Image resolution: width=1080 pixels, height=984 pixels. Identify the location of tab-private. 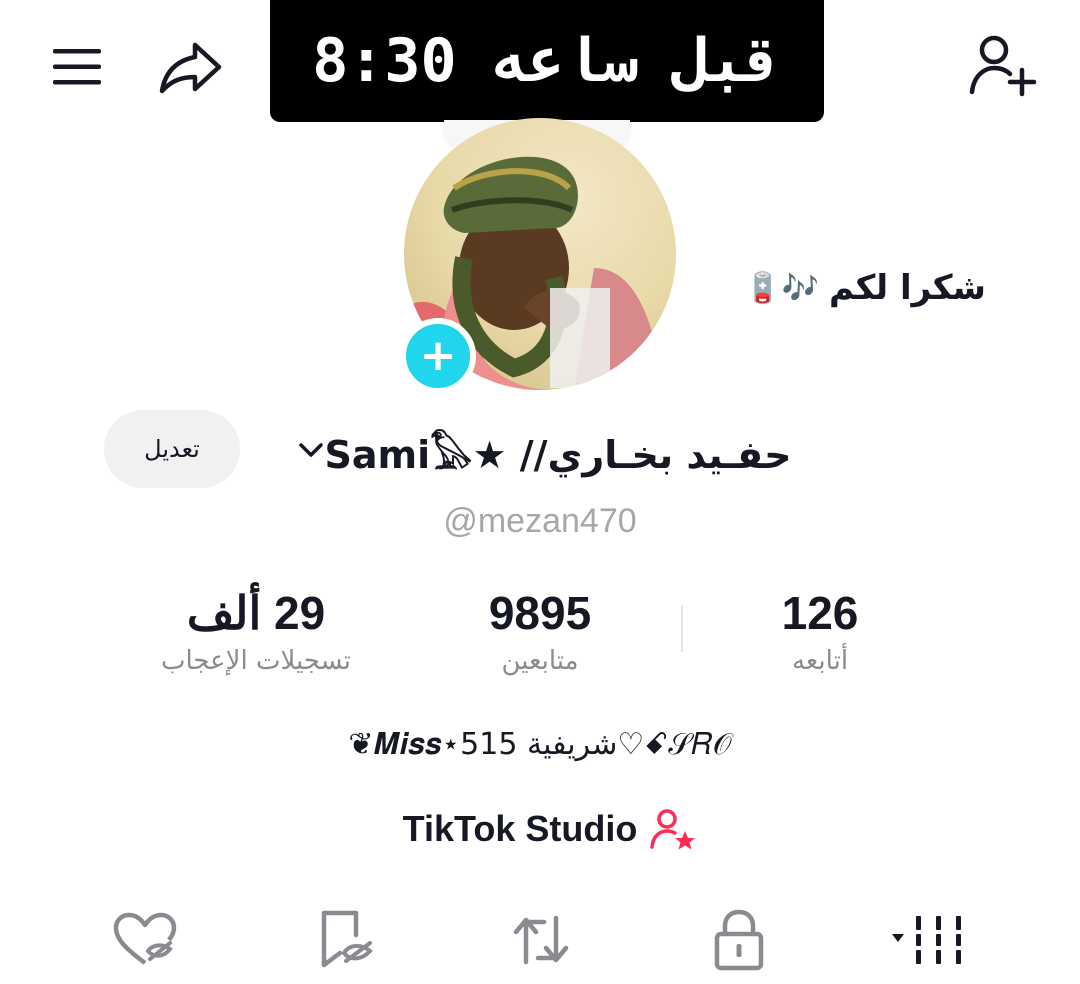
(739, 940).